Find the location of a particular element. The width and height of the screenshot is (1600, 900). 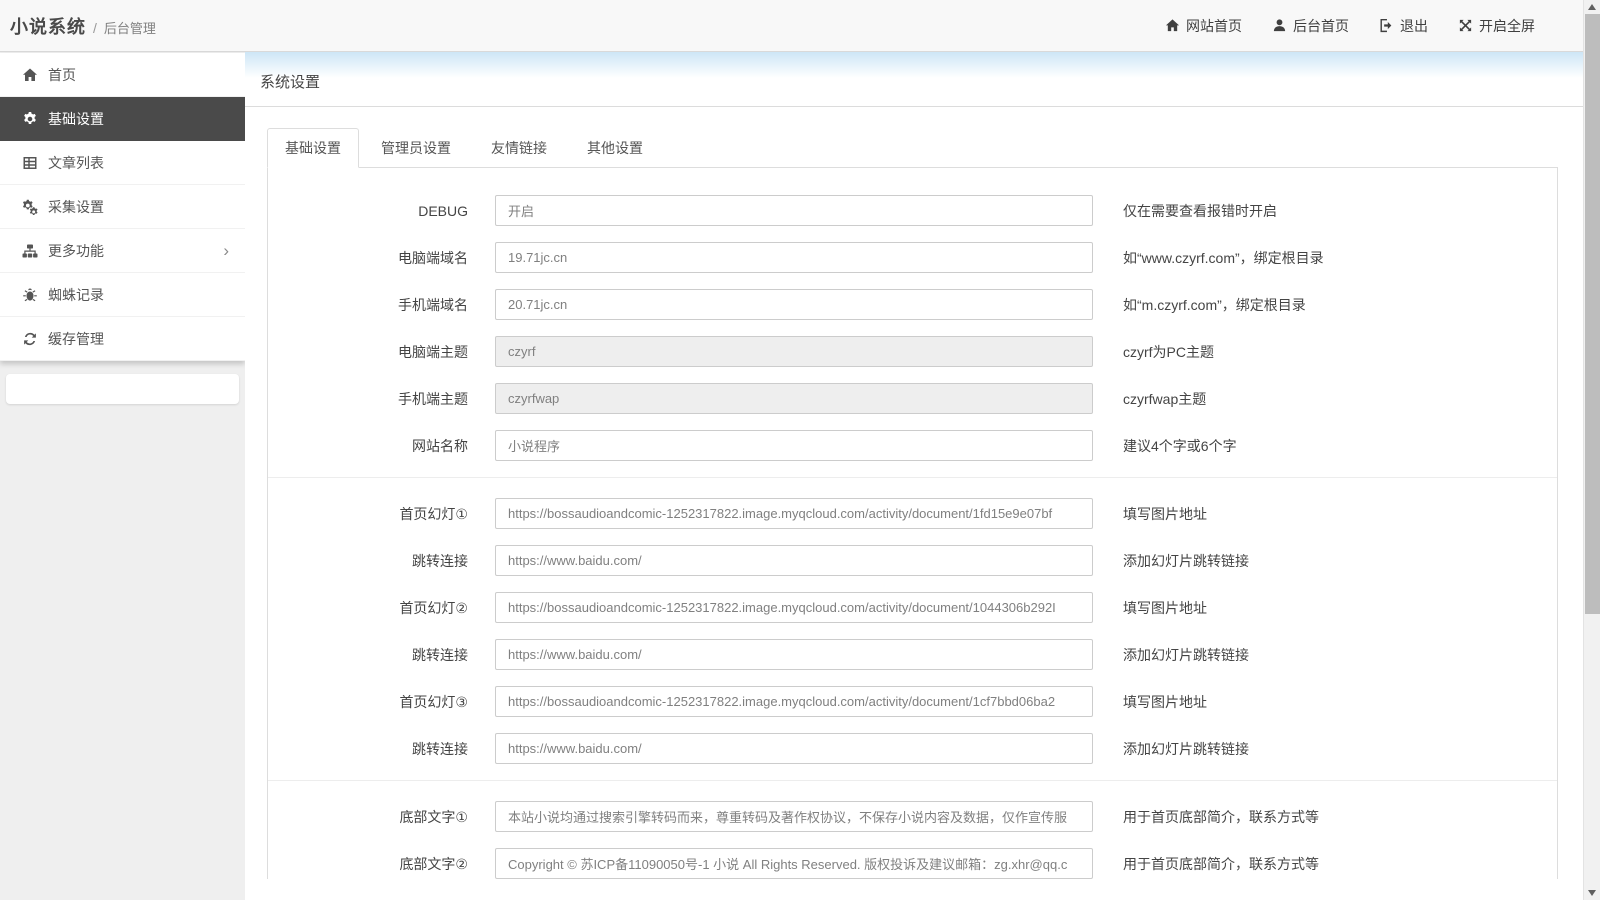

form-row: 电脑端域名 如“www.czyrf.com”，绑定根目录 is located at coordinates (912, 257).